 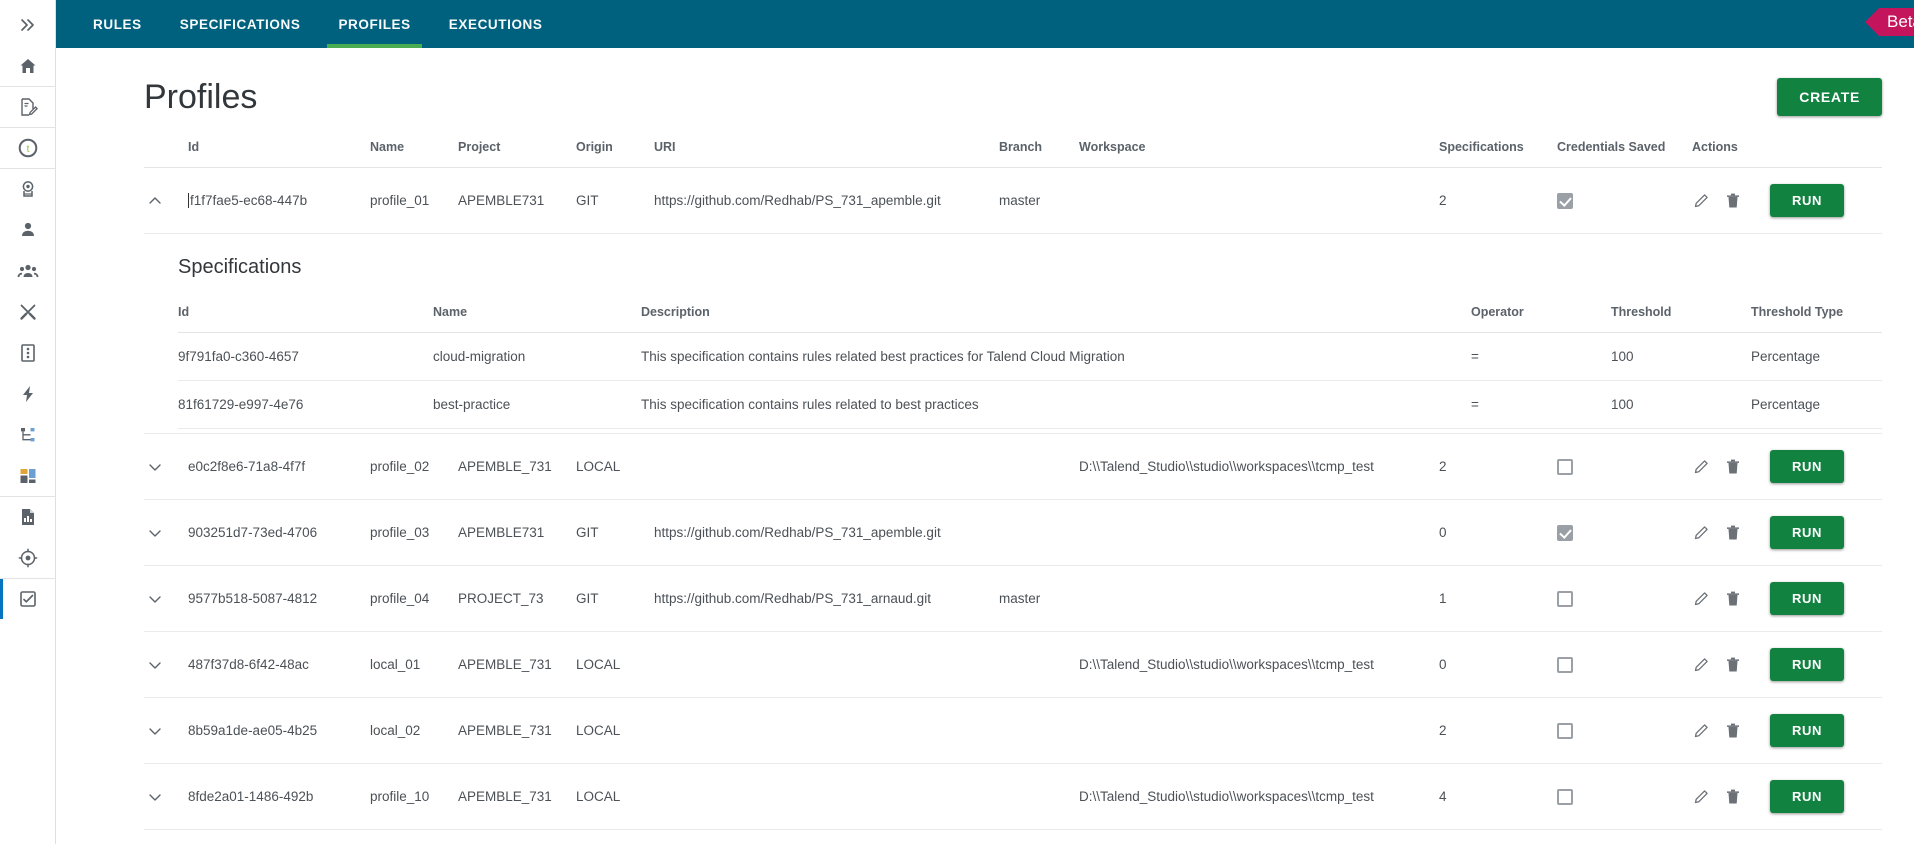 What do you see at coordinates (28, 516) in the screenshot?
I see `sidebar-item-reports` at bounding box center [28, 516].